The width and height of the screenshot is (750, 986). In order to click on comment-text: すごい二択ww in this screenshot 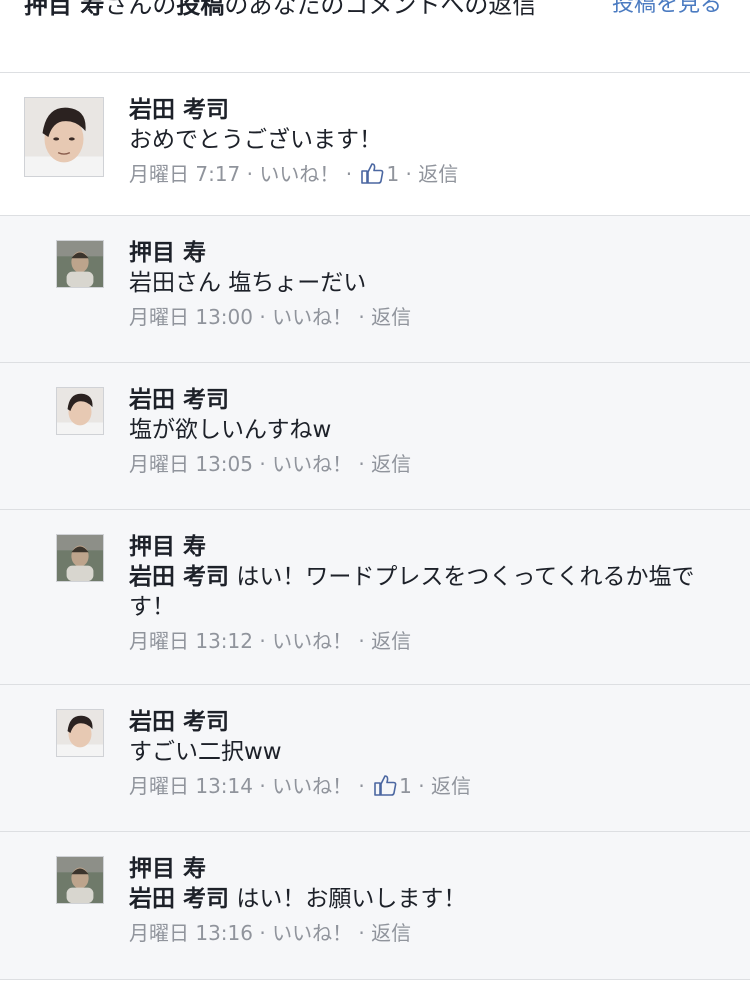, I will do `click(205, 752)`.